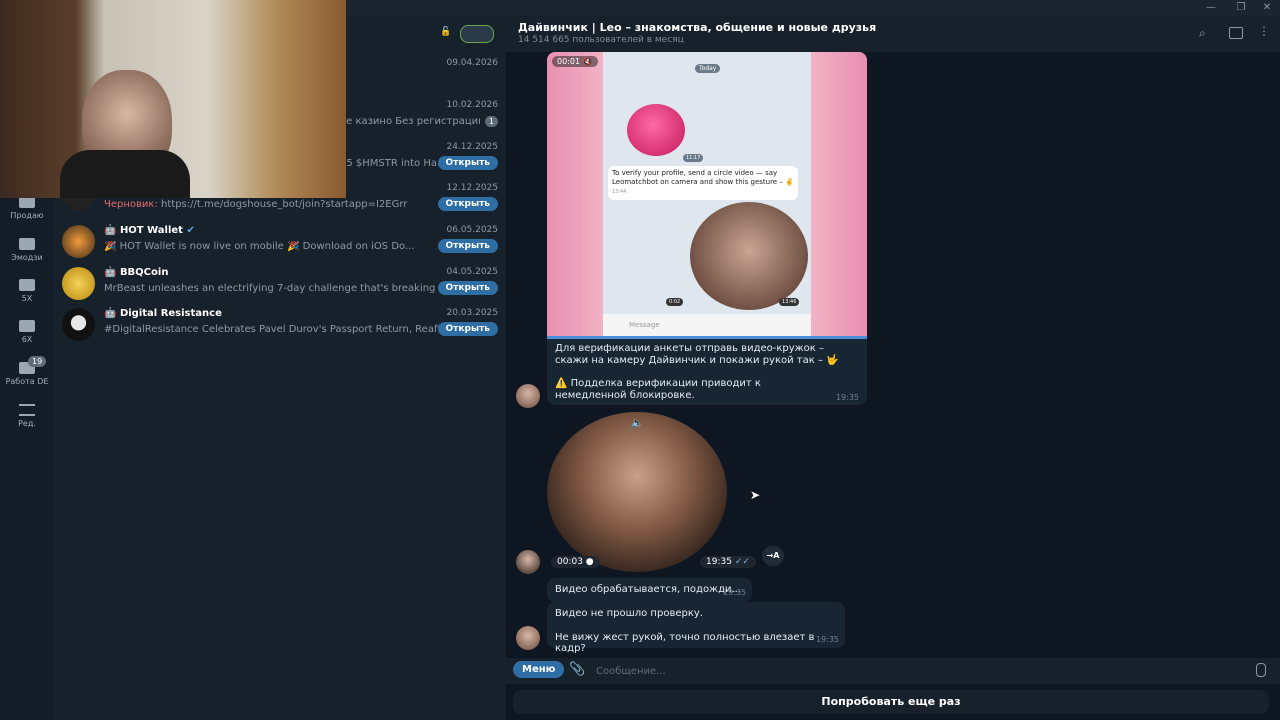 The image size is (1280, 720). I want to click on folder-rabota-de: Работа DE 19, so click(27, 371).